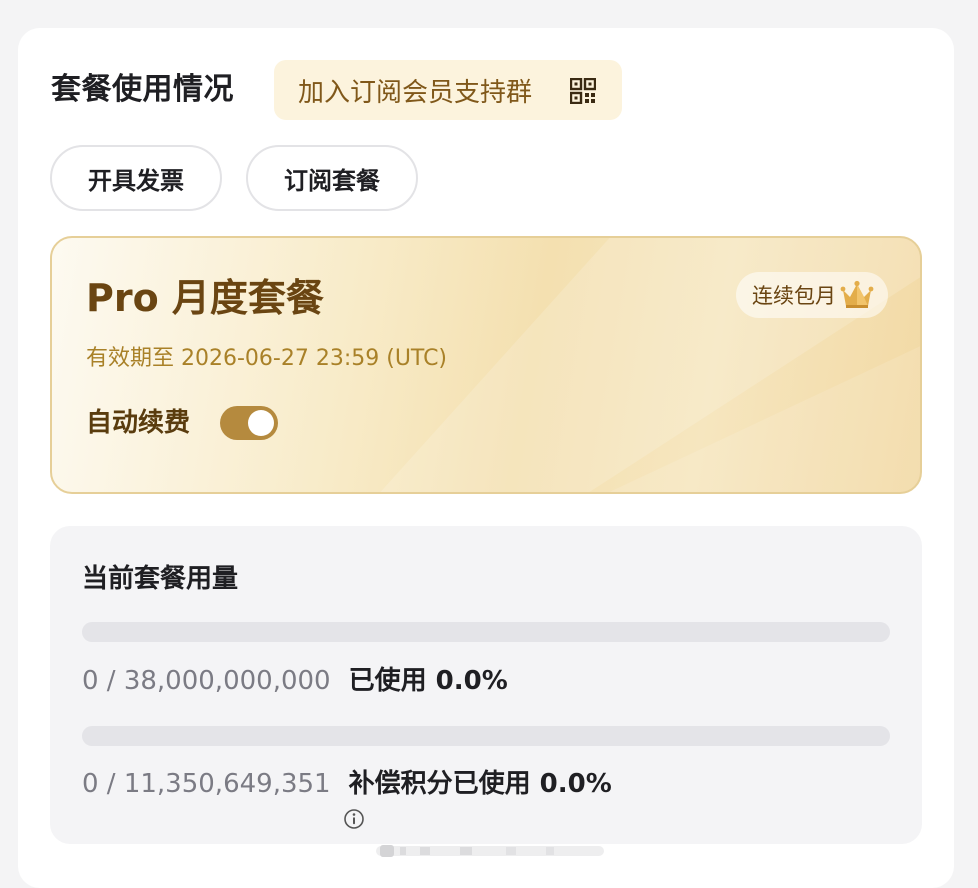 The width and height of the screenshot is (978, 888). I want to click on plan-name: Pro 月度套餐, so click(205, 298).